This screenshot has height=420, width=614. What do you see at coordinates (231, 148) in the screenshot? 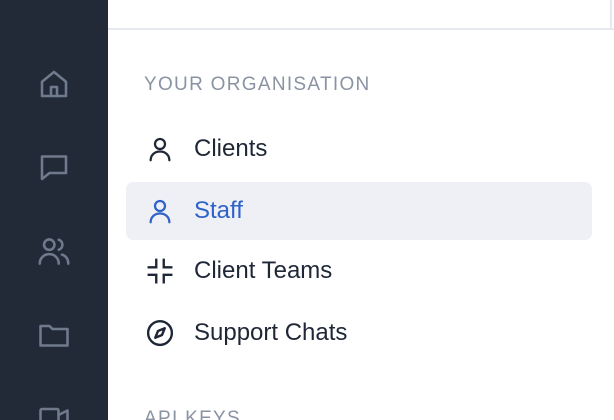
I see `nav-item-label: Clients` at bounding box center [231, 148].